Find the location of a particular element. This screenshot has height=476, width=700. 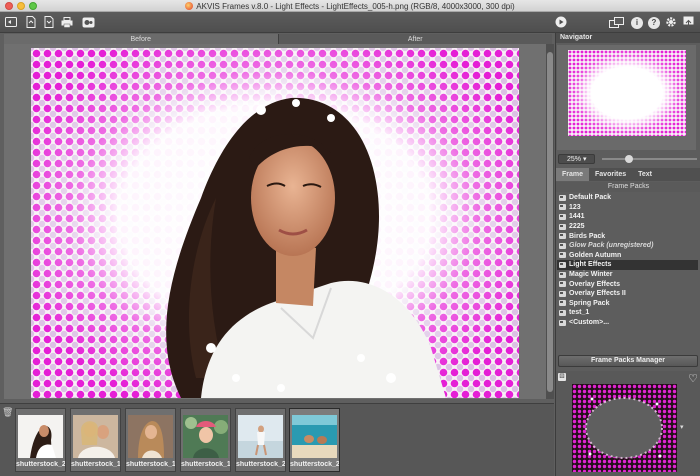

panel-tabs: Frame Favorites Text is located at coordinates (628, 174).